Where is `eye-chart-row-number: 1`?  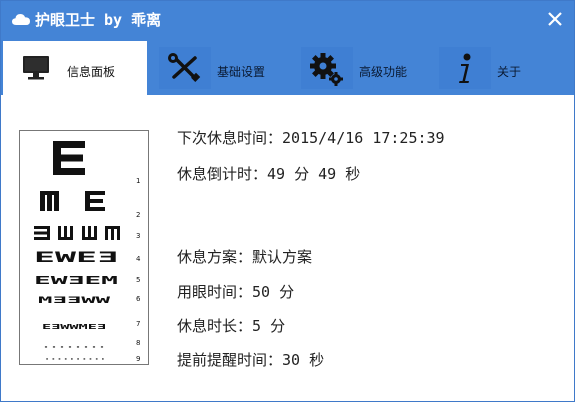 eye-chart-row-number: 1 is located at coordinates (138, 181).